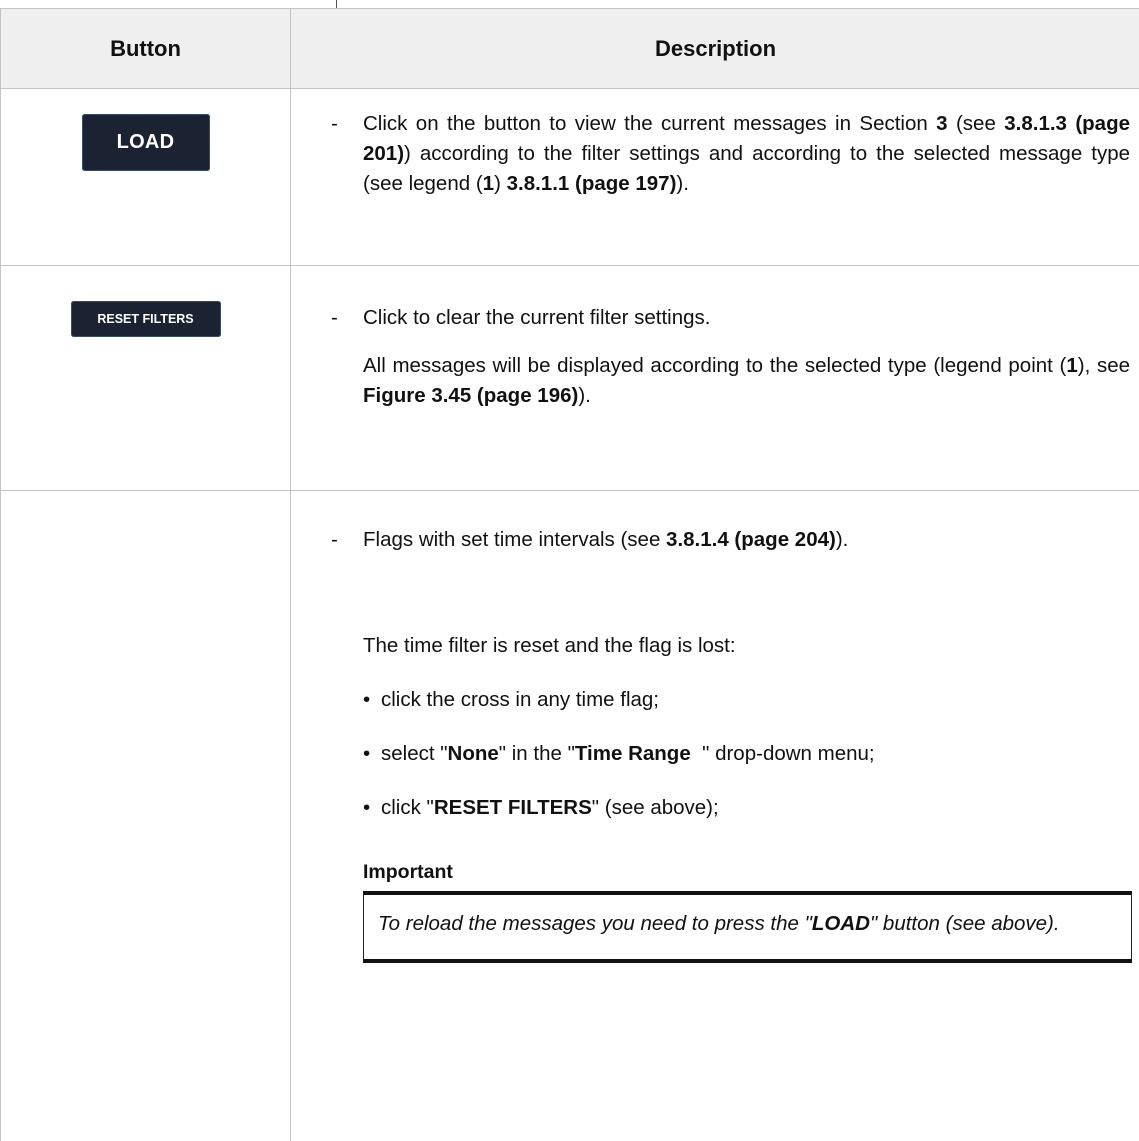 The image size is (1139, 1141). What do you see at coordinates (146, 319) in the screenshot?
I see `reset-filters-button: RESET FILTERS` at bounding box center [146, 319].